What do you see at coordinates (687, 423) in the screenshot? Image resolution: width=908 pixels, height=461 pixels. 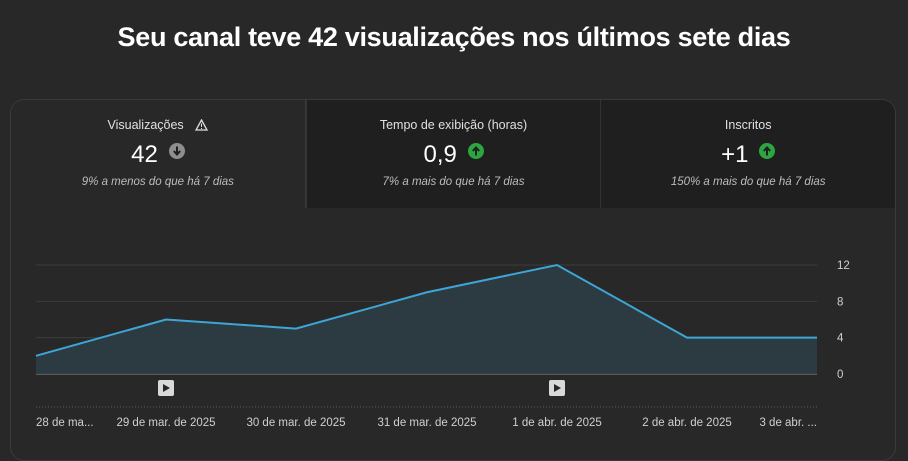 I see `x-tick-label: 2 de abr. de 2025` at bounding box center [687, 423].